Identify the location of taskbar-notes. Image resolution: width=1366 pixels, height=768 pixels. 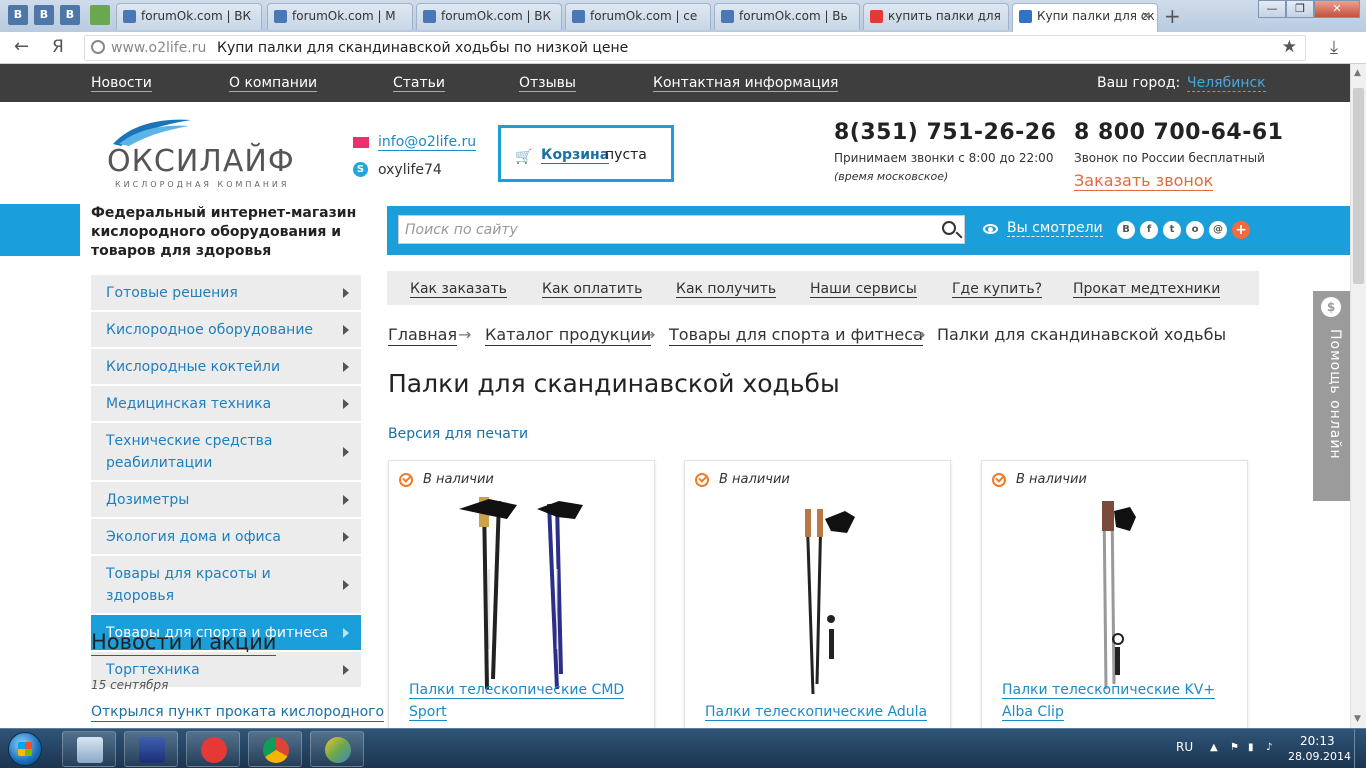
(151, 749).